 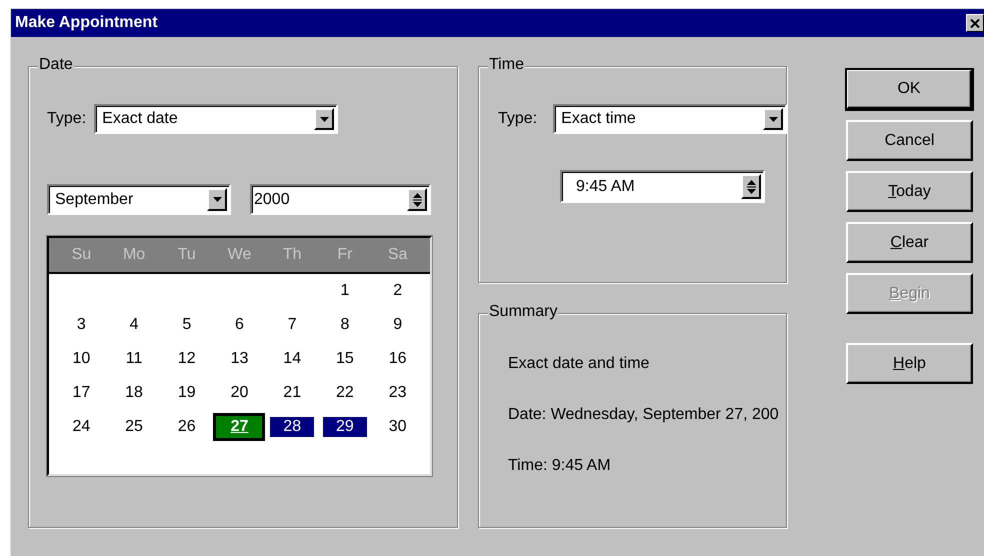 I want to click on calendar-day: 8, so click(x=345, y=325).